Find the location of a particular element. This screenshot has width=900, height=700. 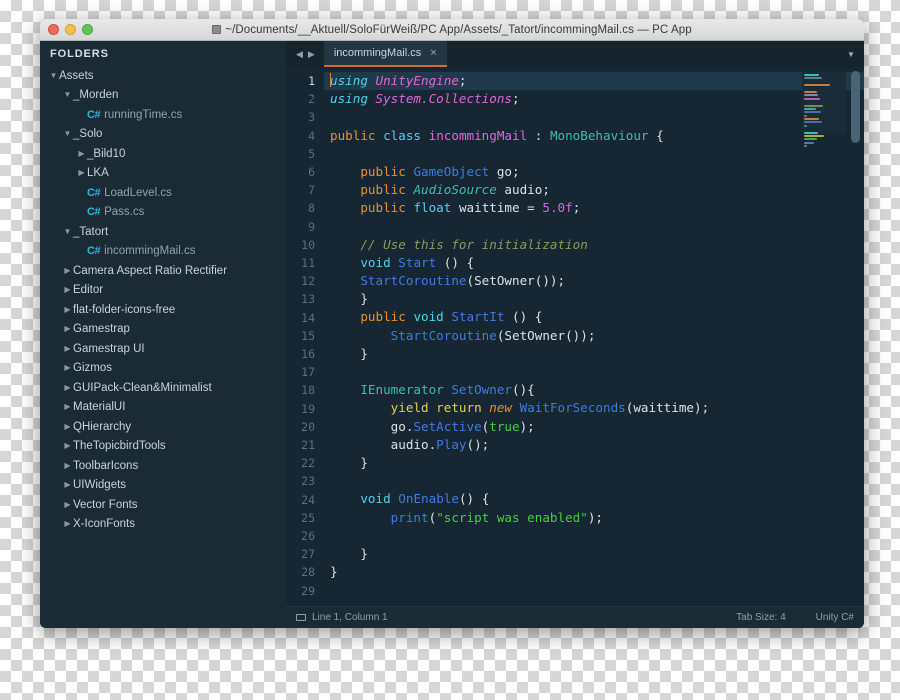

tree-folder-row: ▶ Gamestrap is located at coordinates (163, 330).